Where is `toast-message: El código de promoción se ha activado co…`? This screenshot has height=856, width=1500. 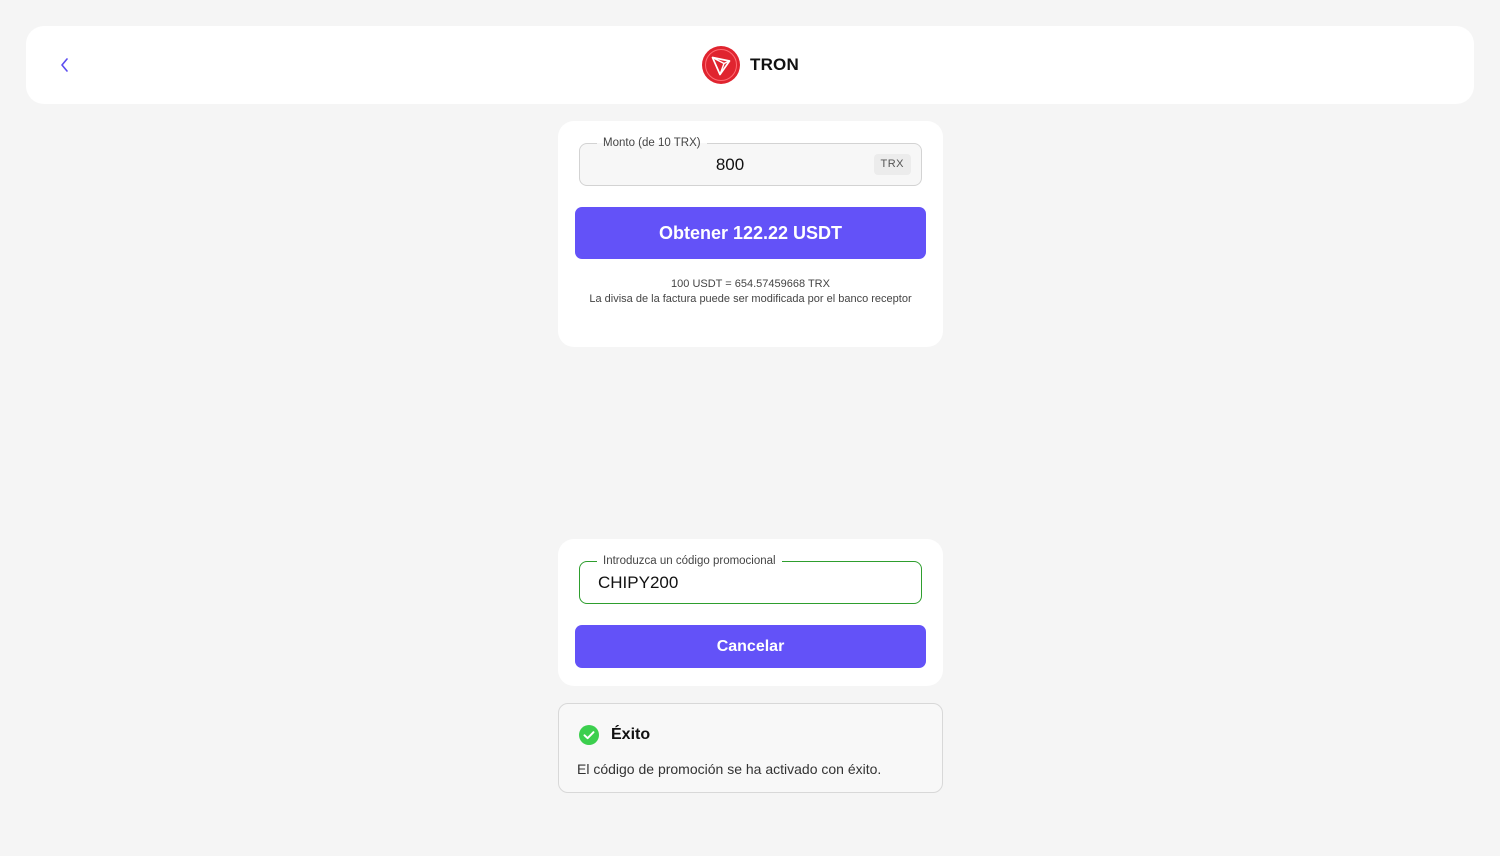 toast-message: El código de promoción se ha activado co… is located at coordinates (729, 769).